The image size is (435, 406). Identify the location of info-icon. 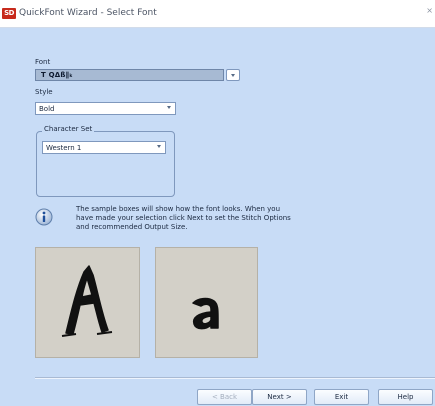
(44, 217).